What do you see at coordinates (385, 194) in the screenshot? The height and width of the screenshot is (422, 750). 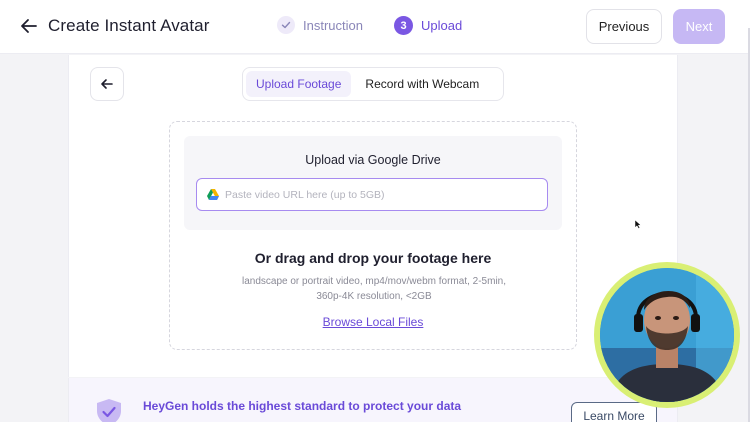 I see `video-url-input` at bounding box center [385, 194].